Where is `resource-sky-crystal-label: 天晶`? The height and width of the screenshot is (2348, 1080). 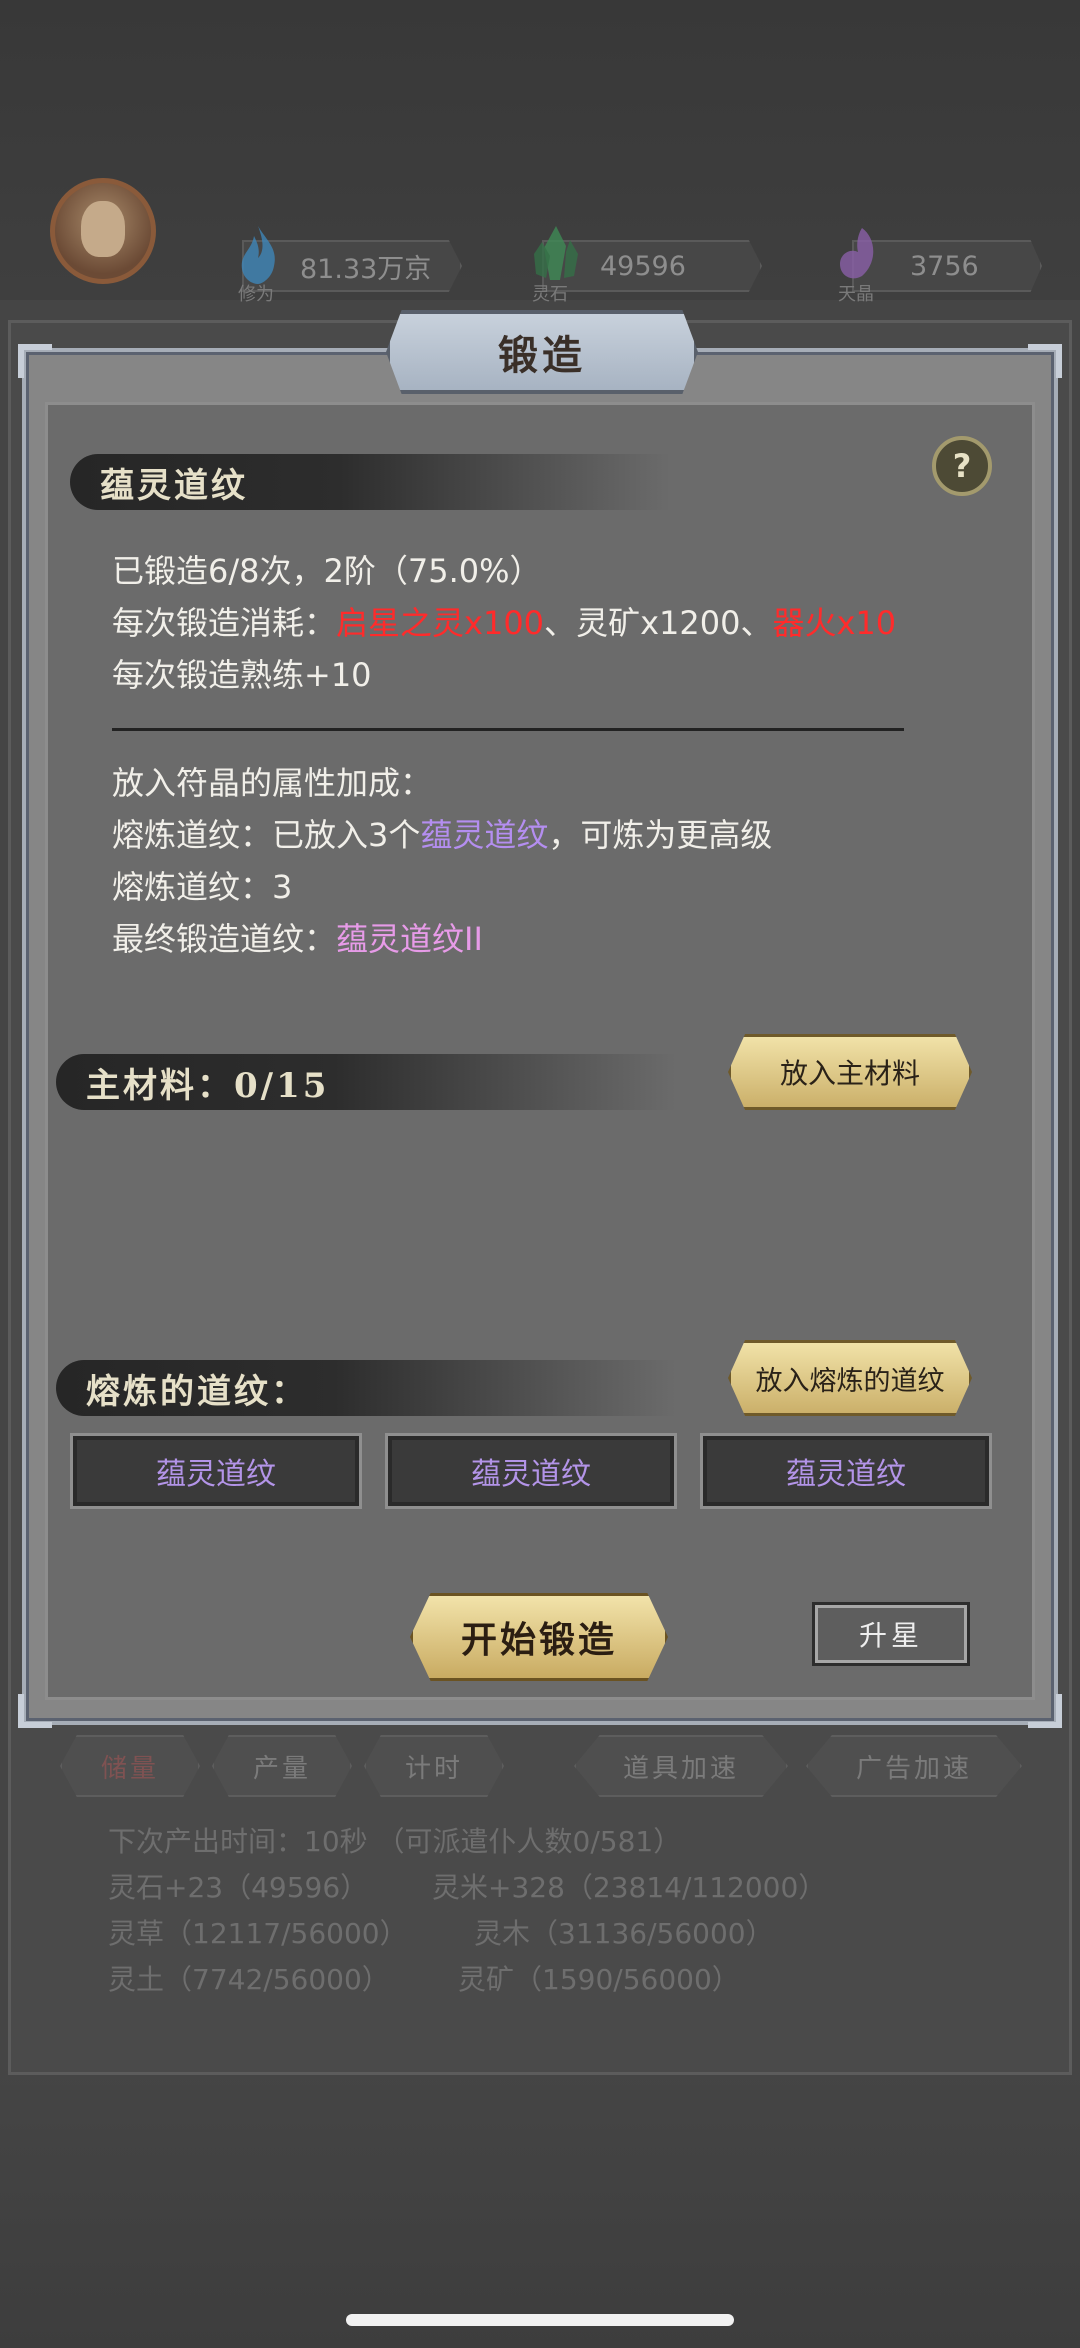
resource-sky-crystal-label: 天晶 is located at coordinates (856, 294).